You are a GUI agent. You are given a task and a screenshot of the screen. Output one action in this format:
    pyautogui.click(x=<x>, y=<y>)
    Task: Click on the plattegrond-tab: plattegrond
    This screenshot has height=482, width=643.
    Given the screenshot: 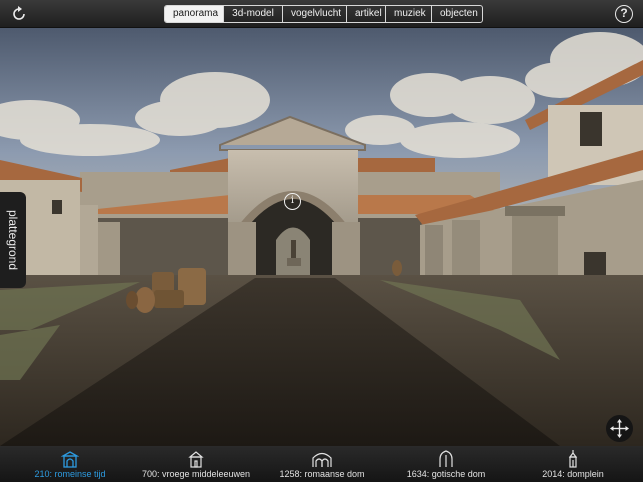 What is the action you would take?
    pyautogui.click(x=13, y=240)
    